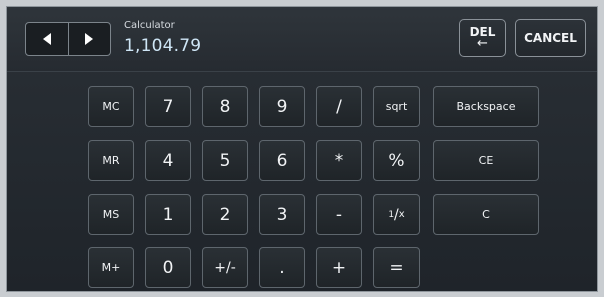  Describe the element at coordinates (282, 106) in the screenshot. I see `key-9: 9` at that location.